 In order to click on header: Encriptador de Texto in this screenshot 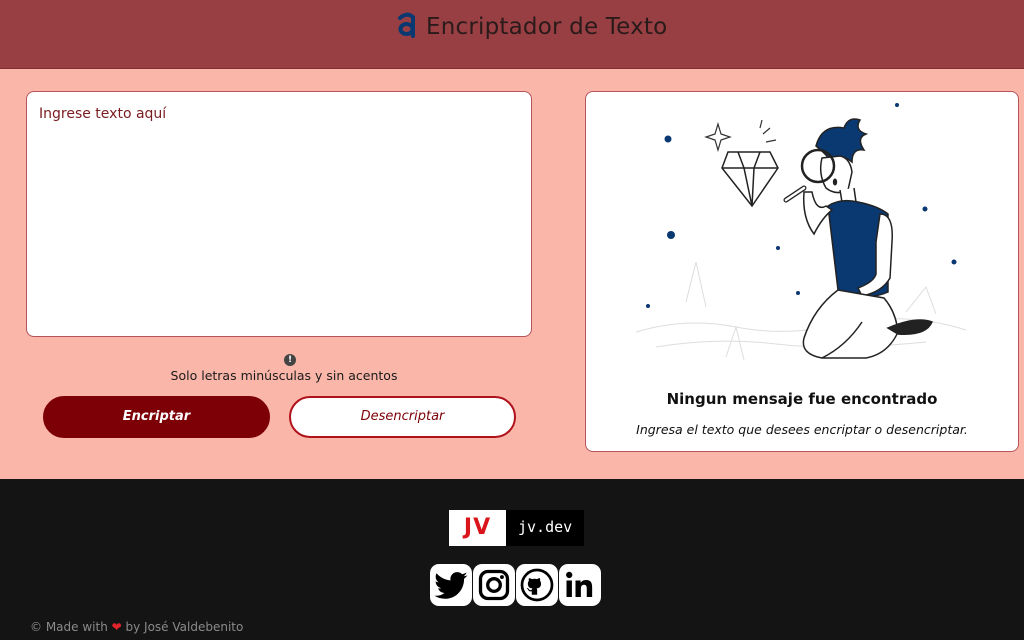, I will do `click(512, 34)`.